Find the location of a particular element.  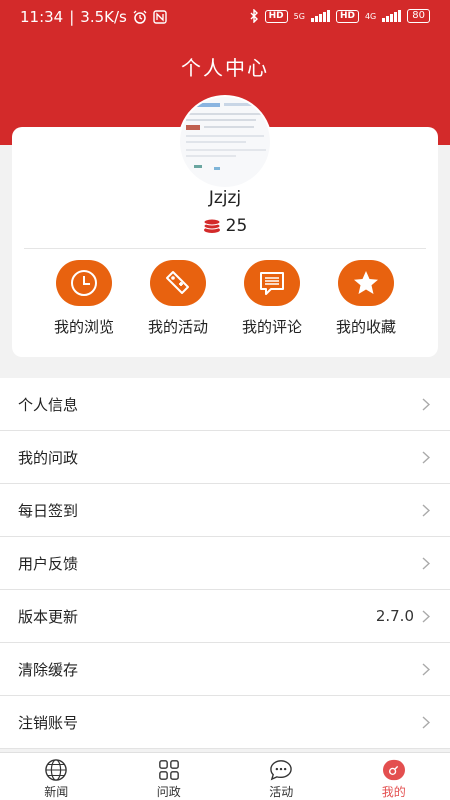

quick-action-label: 我的收藏 is located at coordinates (365, 327).